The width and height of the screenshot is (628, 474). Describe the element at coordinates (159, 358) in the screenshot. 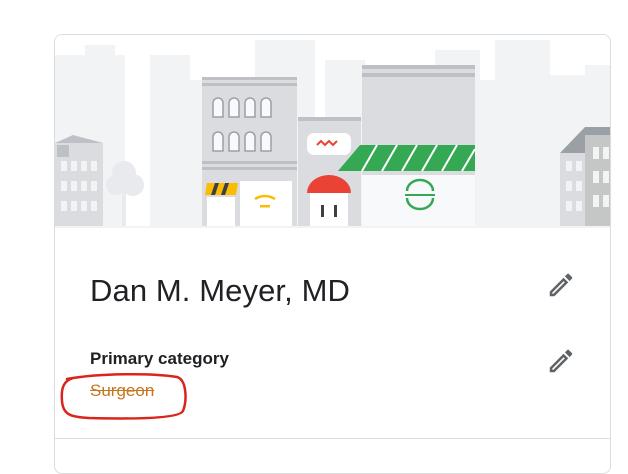

I see `primary-category-label: Primary category` at that location.